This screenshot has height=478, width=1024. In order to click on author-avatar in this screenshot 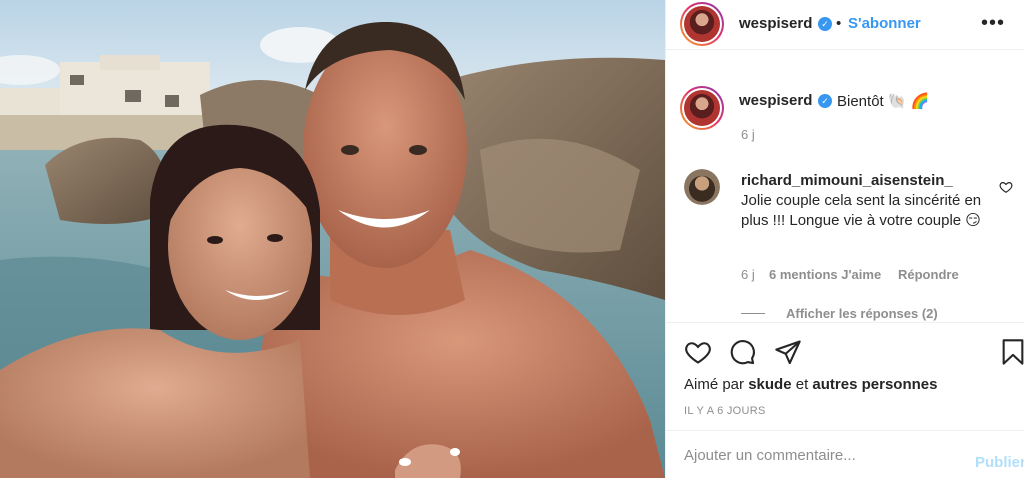, I will do `click(702, 24)`.